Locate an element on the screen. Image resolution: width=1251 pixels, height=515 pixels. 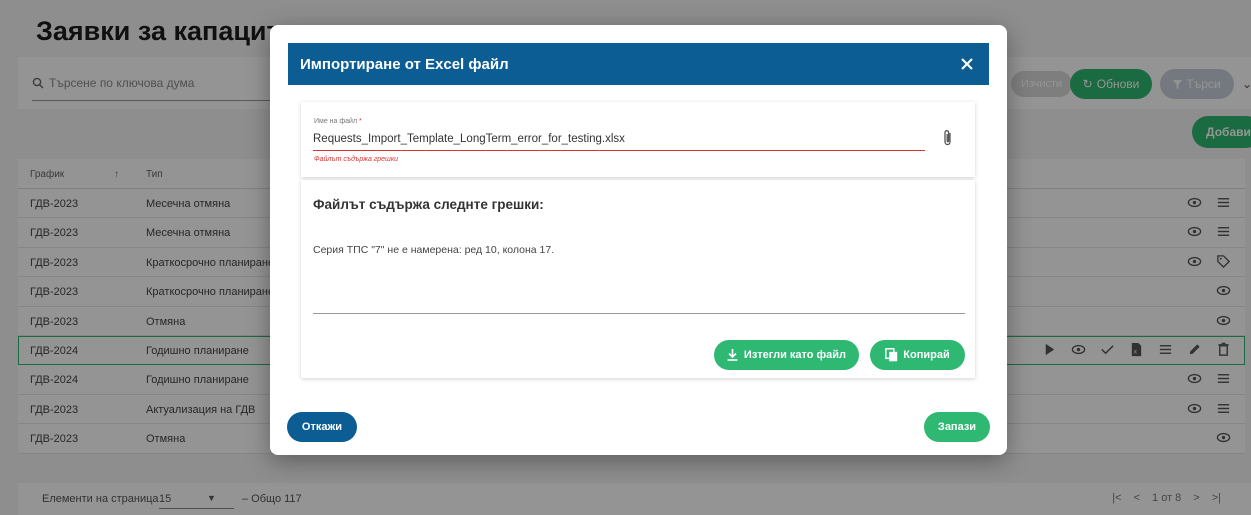
copy-icon is located at coordinates (891, 355).